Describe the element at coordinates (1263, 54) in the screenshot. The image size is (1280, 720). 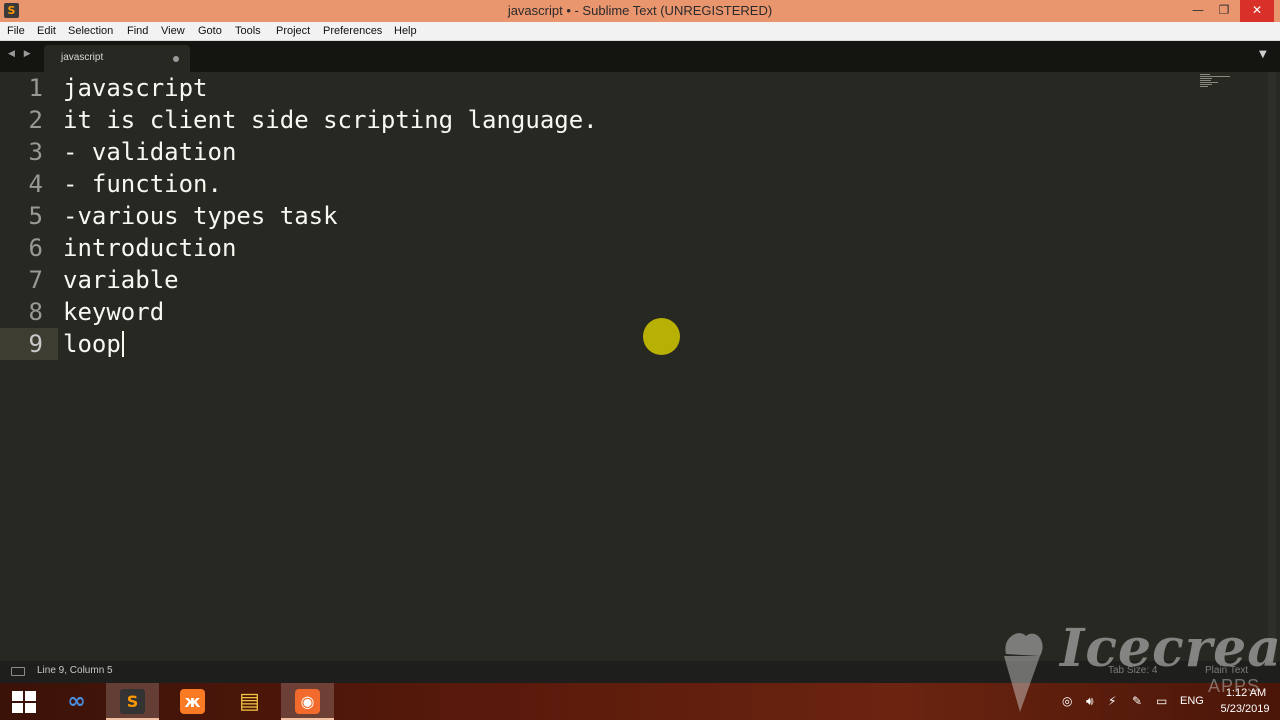
I see `tab-dropdown-icon: ▼` at that location.